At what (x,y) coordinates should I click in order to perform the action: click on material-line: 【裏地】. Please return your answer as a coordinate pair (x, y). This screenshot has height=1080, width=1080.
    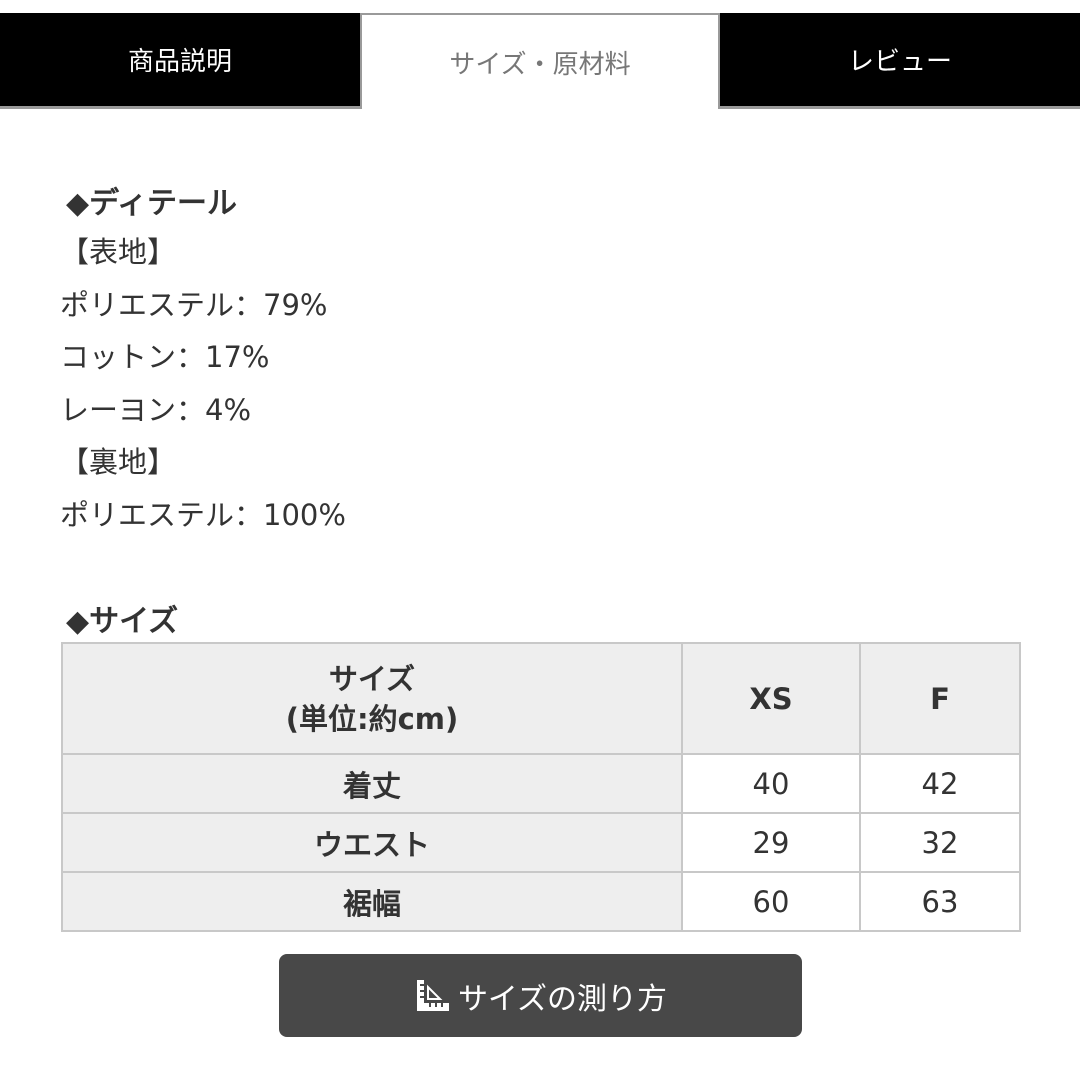
    Looking at the image, I should click on (118, 462).